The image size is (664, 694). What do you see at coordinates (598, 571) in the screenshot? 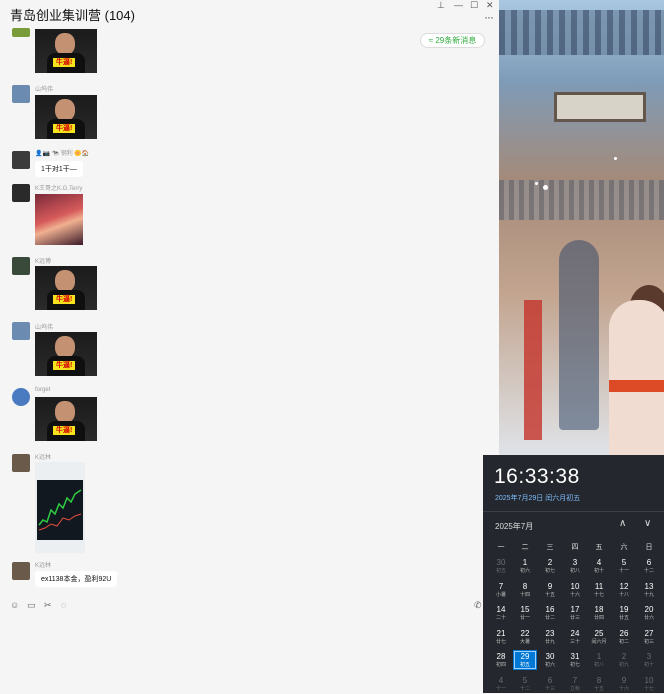
I see `lunar-date: 初十` at bounding box center [598, 571].